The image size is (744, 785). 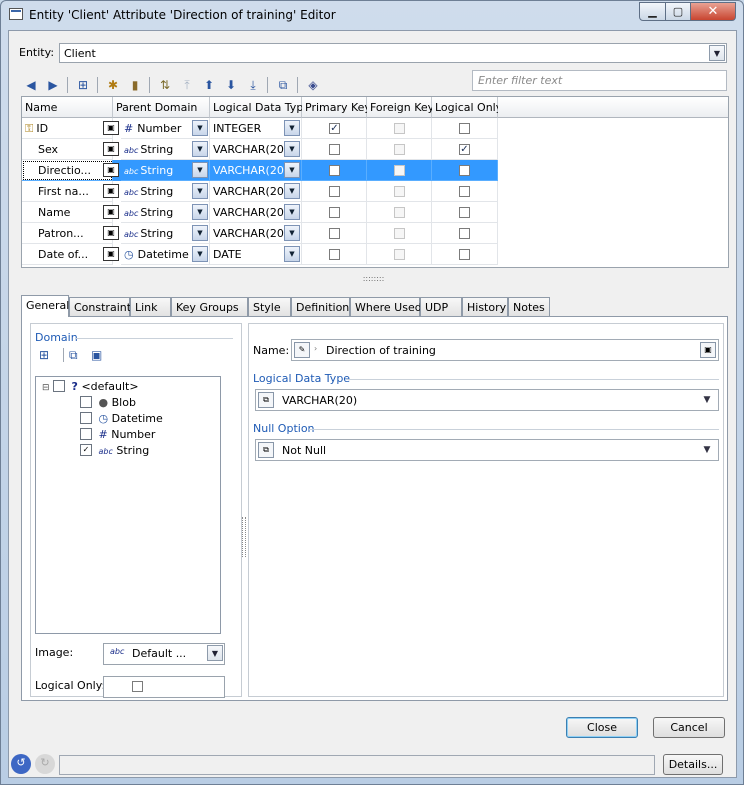 I want to click on tab-history: History, so click(x=485, y=306).